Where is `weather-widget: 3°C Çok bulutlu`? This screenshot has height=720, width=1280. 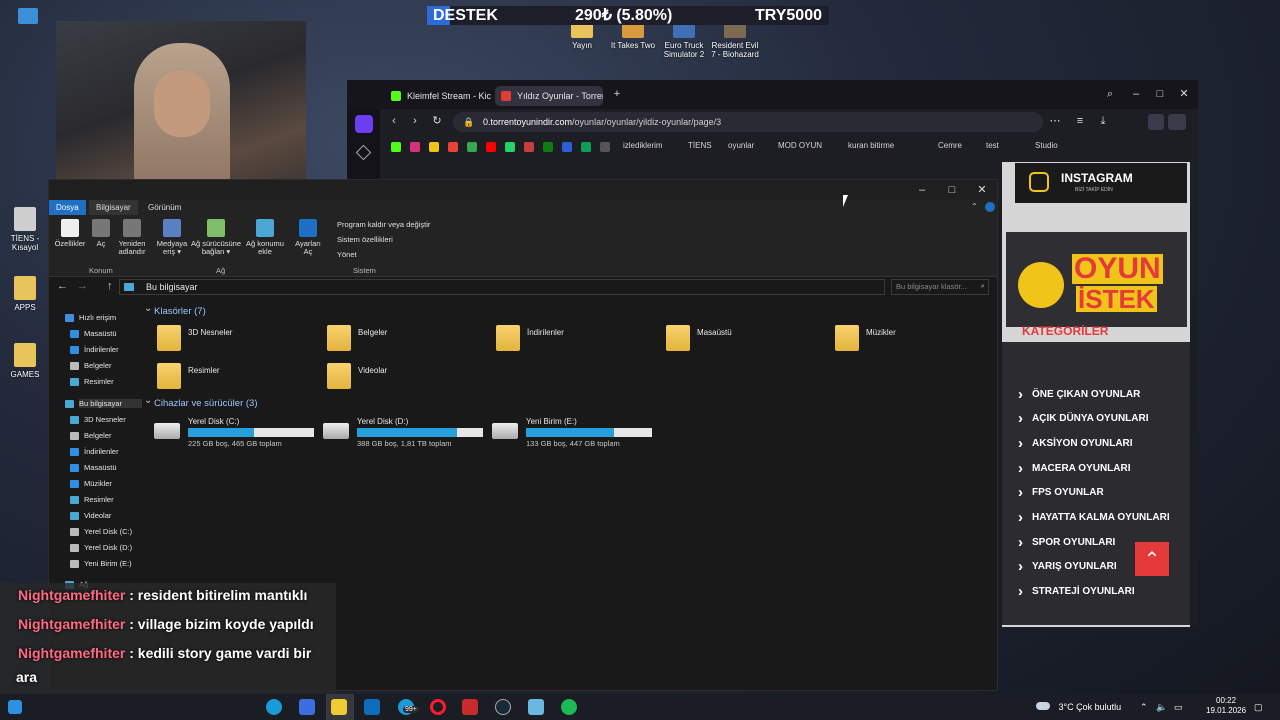
weather-widget: 3°C Çok bulutlu is located at coordinates (1078, 707).